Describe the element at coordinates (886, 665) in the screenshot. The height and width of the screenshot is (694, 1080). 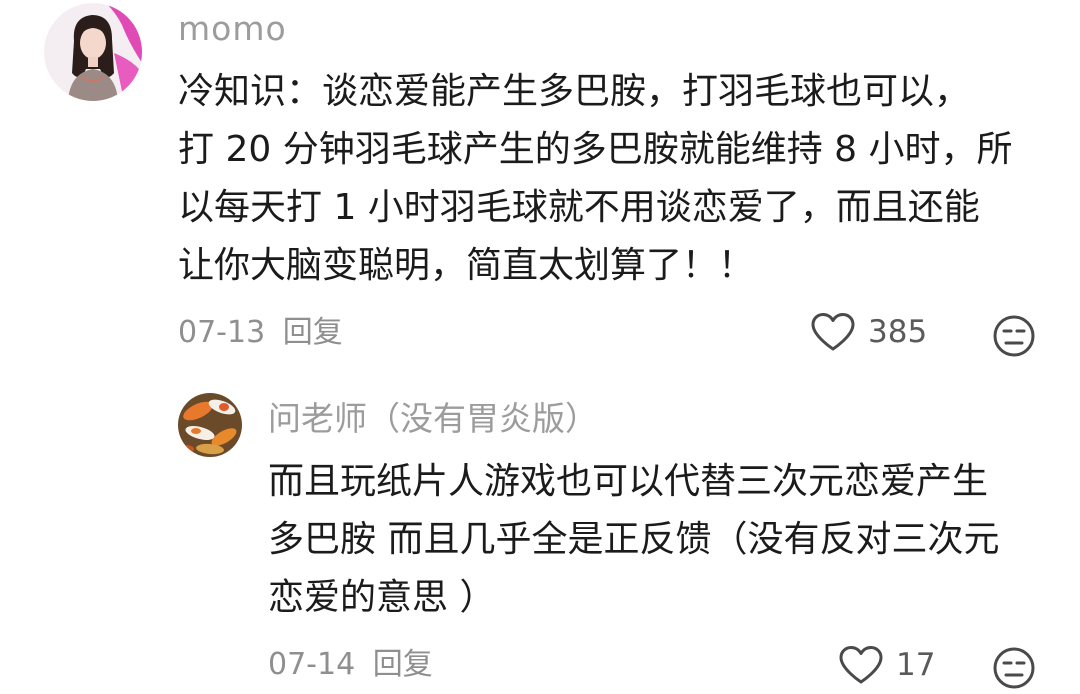
I see `like-button: 17` at that location.